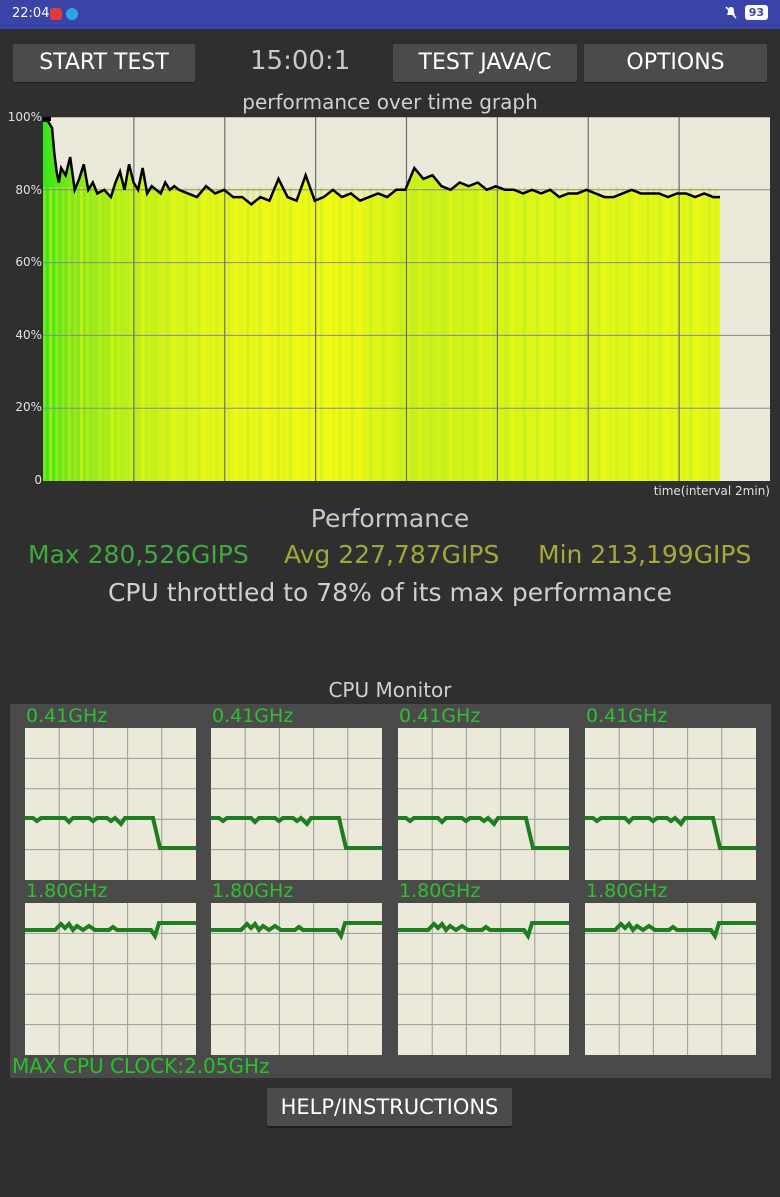 This screenshot has height=1197, width=780. Describe the element at coordinates (38, 480) in the screenshot. I see `y-tick-label: 0` at that location.